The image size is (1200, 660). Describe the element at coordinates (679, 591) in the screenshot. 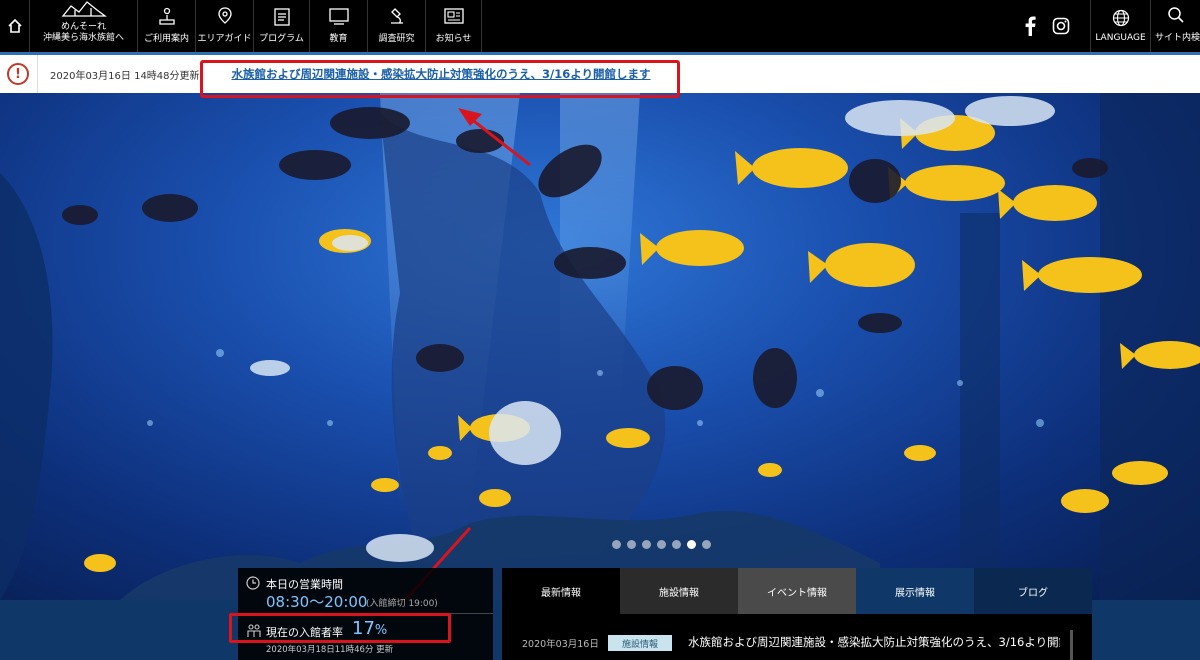

I see `tab-facility: 施設情報` at that location.